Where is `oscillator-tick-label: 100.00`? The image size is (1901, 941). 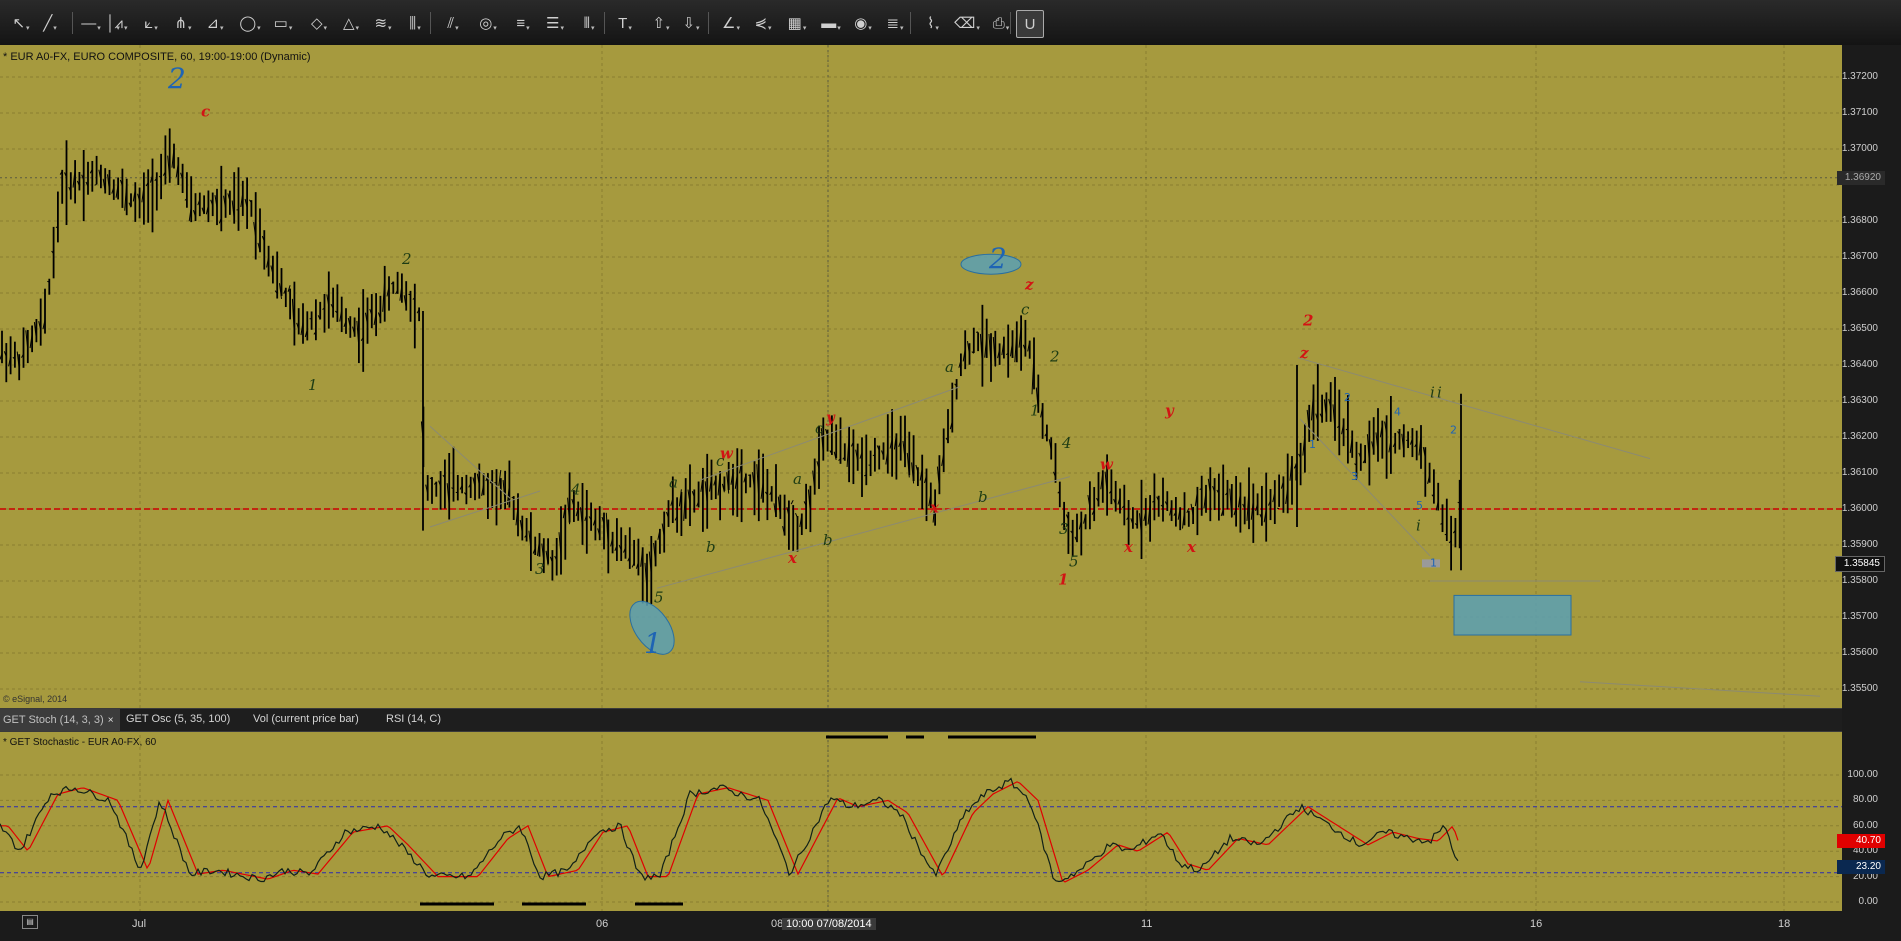
oscillator-tick-label: 100.00 is located at coordinates (1862, 774).